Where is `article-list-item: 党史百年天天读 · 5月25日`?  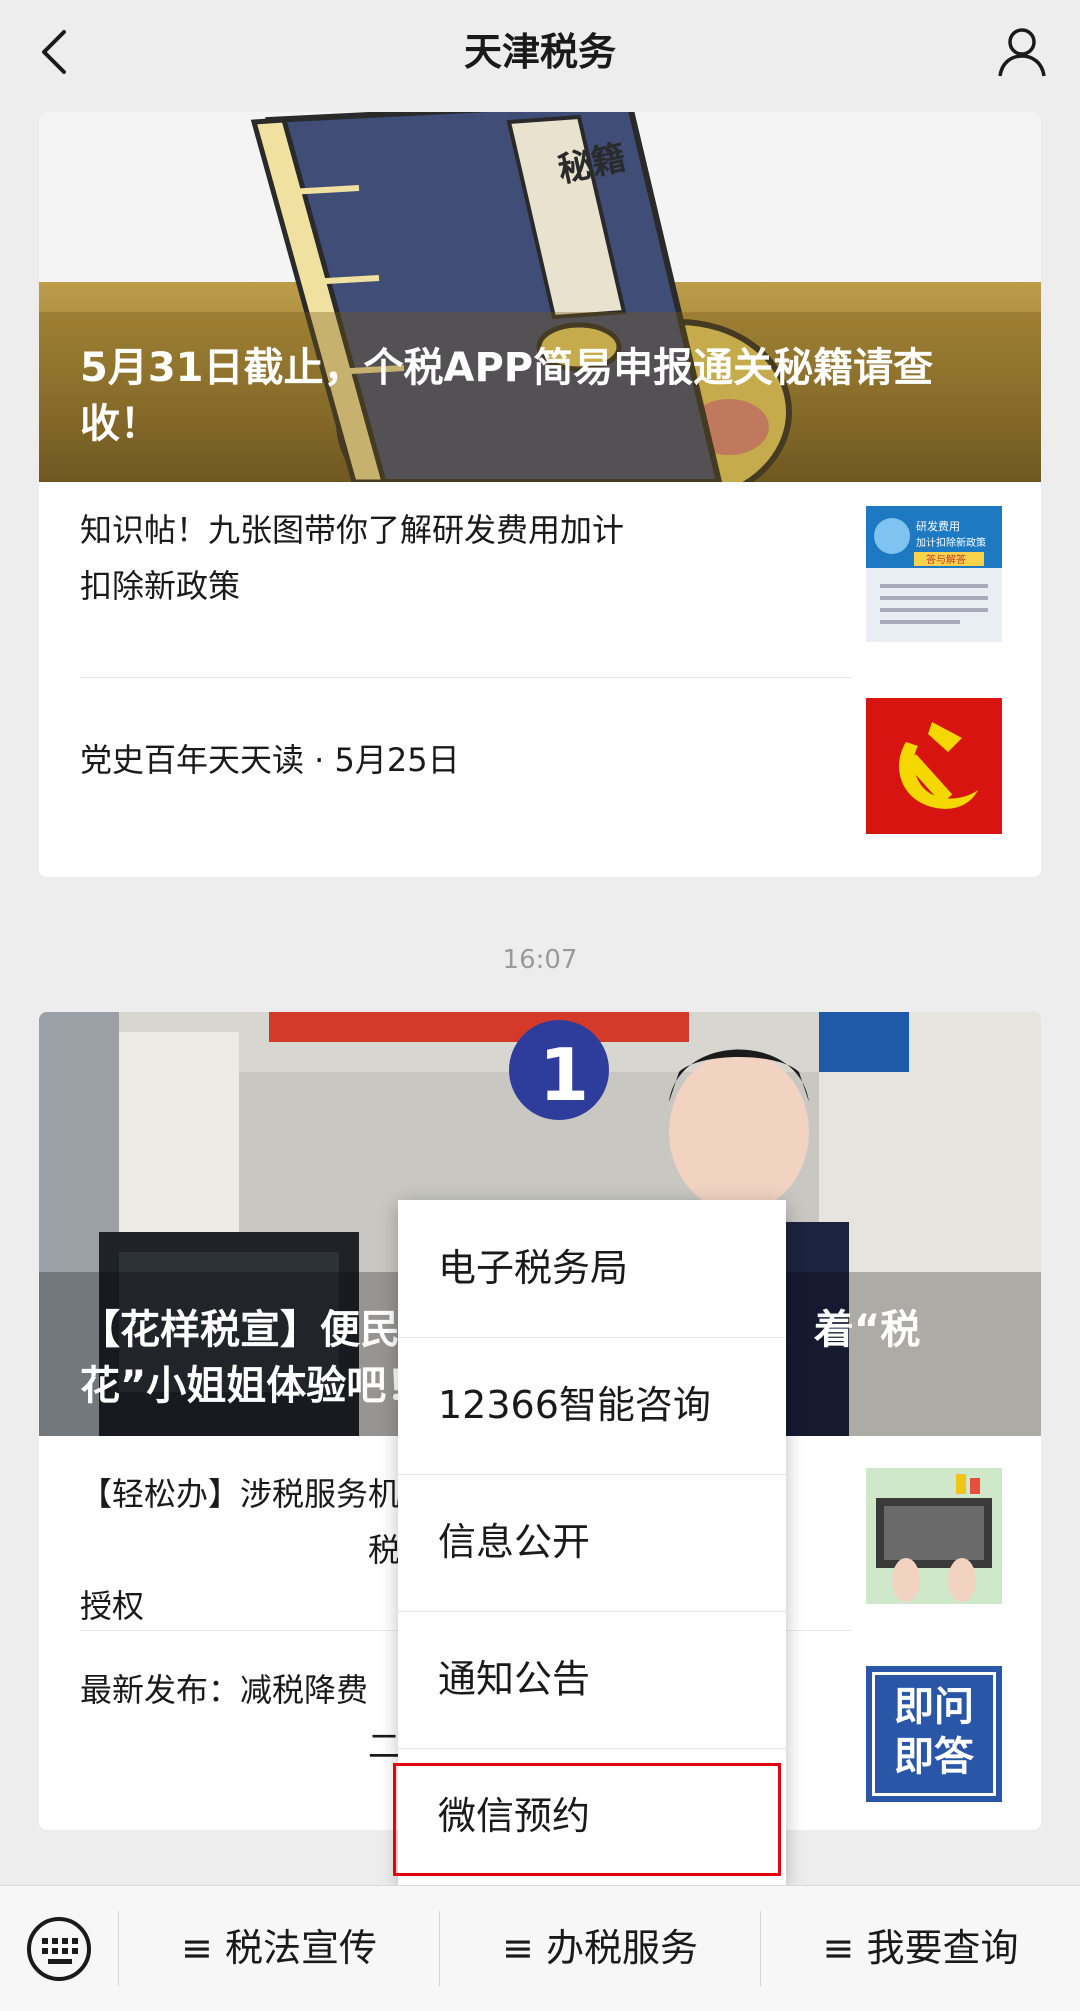 article-list-item: 党史百年天天读 · 5月25日 is located at coordinates (540, 762).